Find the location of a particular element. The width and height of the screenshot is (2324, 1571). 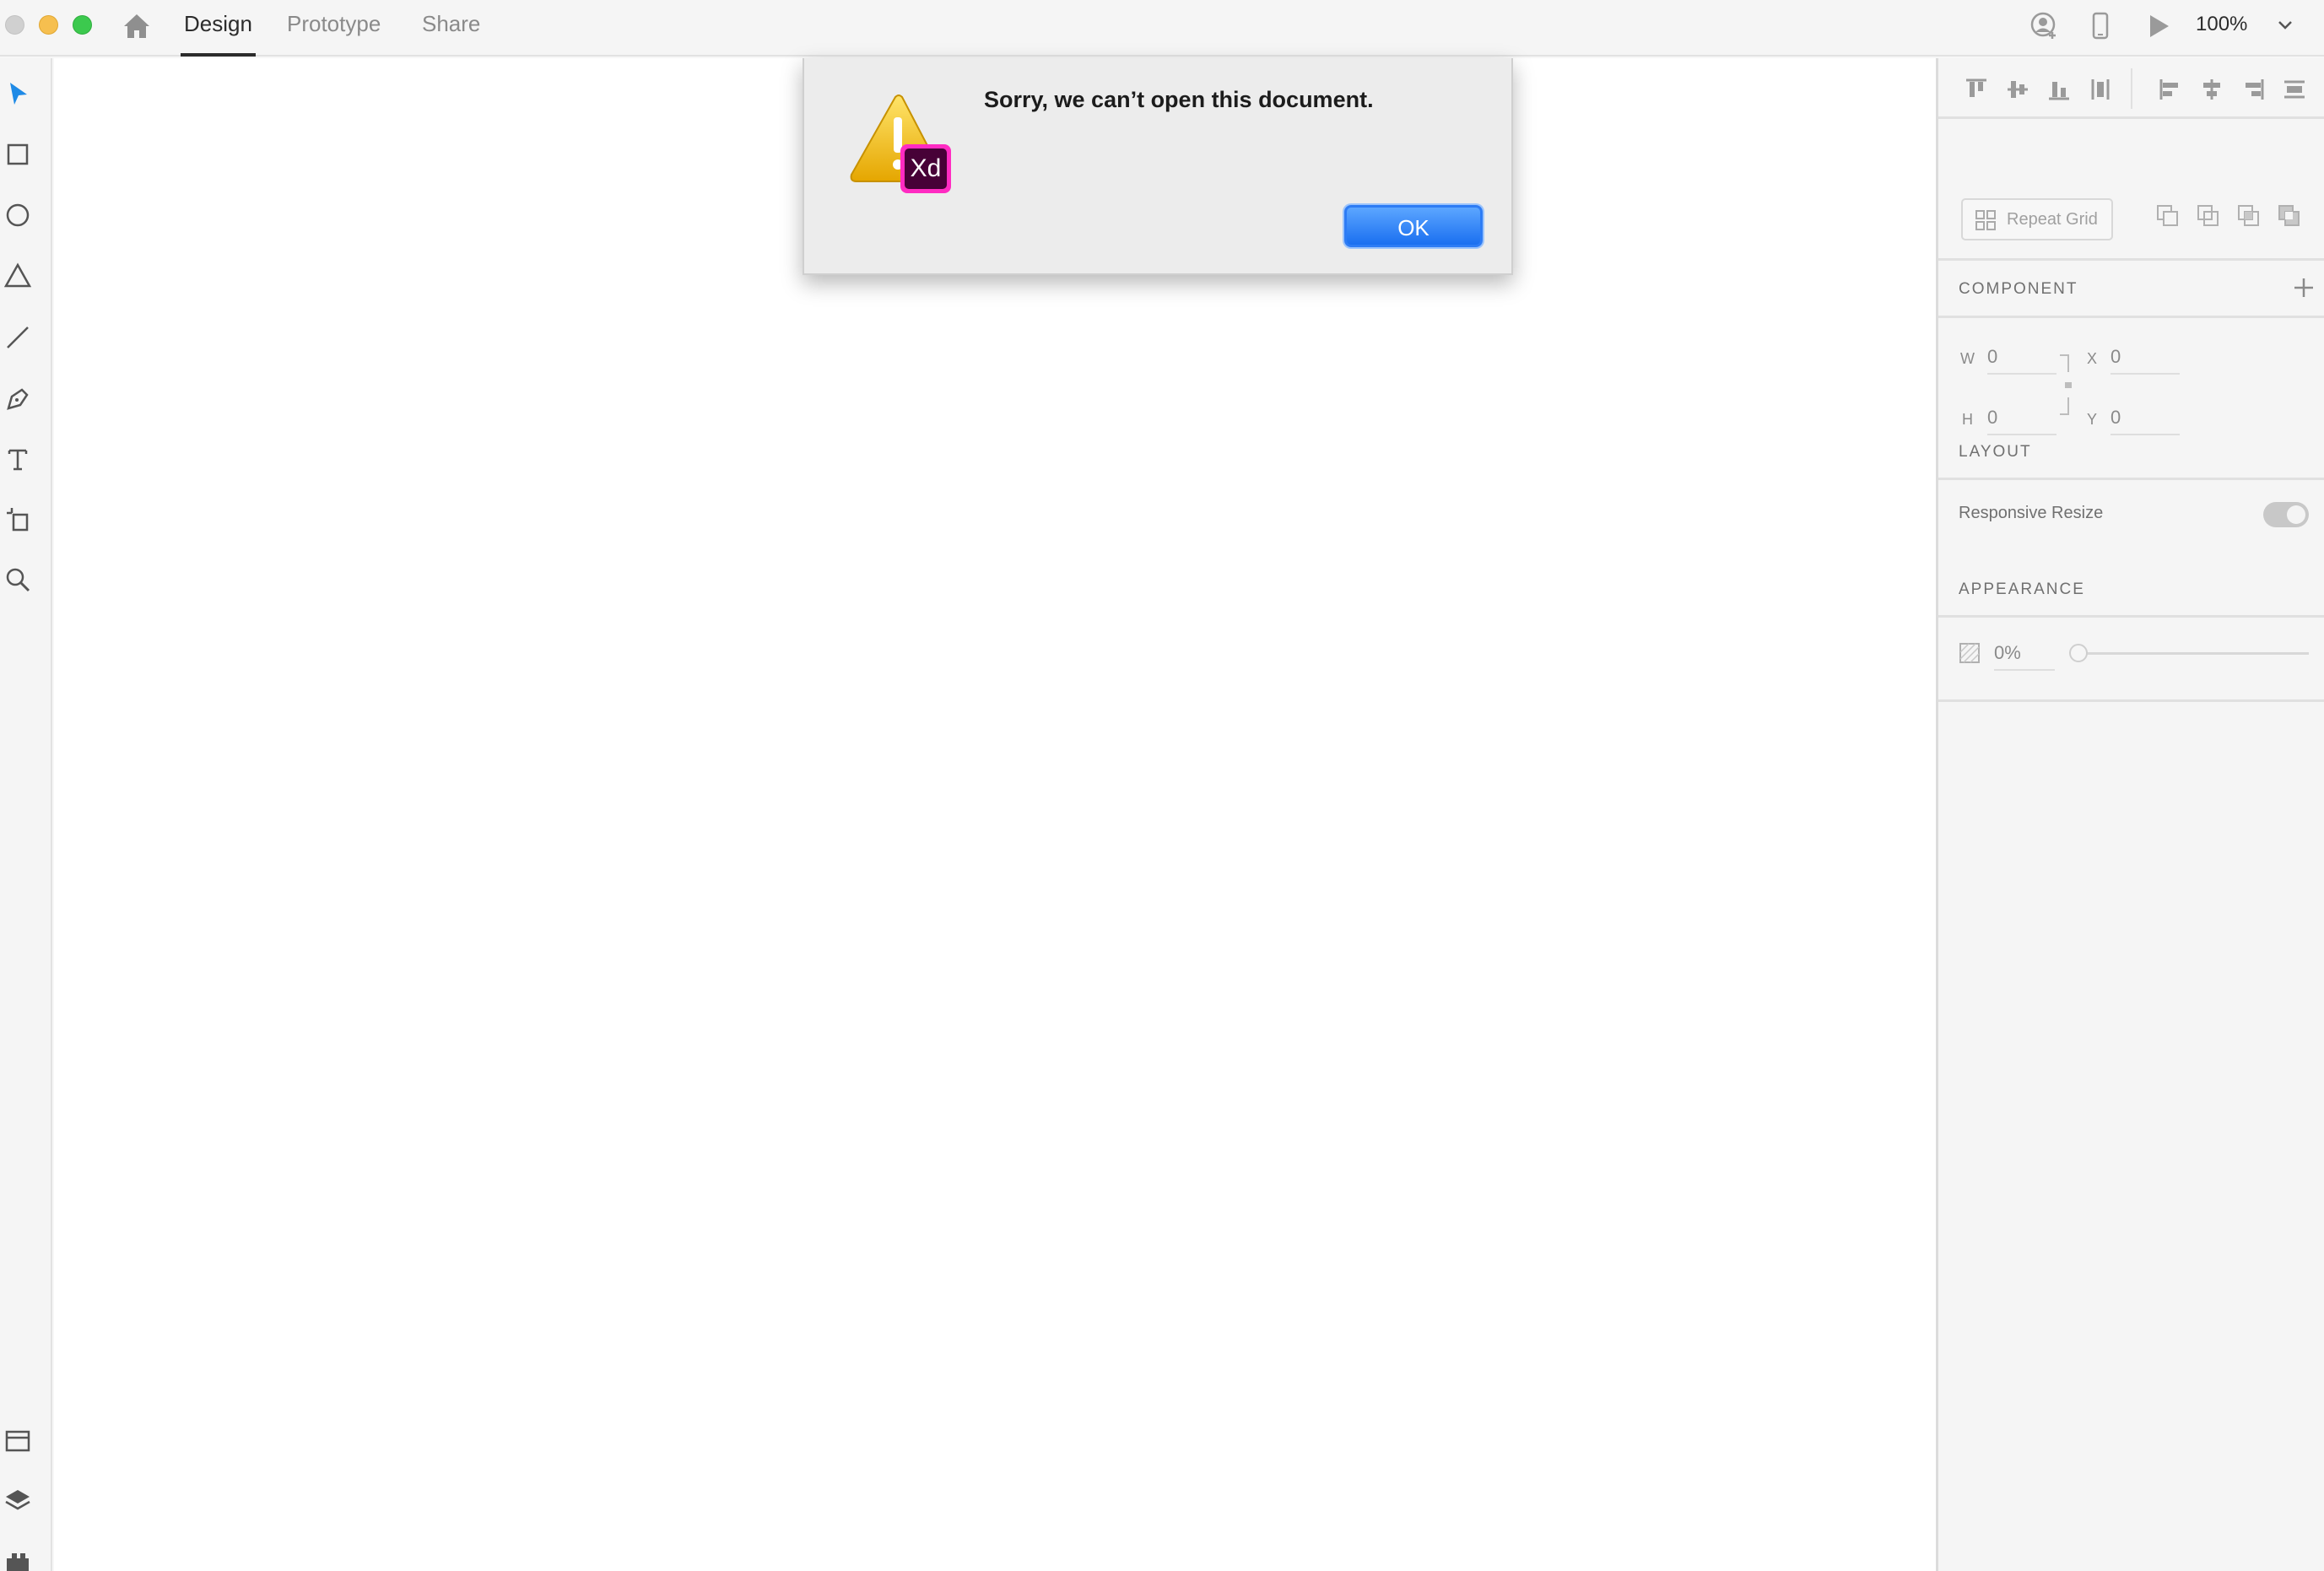

chevron-down-icon is located at coordinates (2285, 25).